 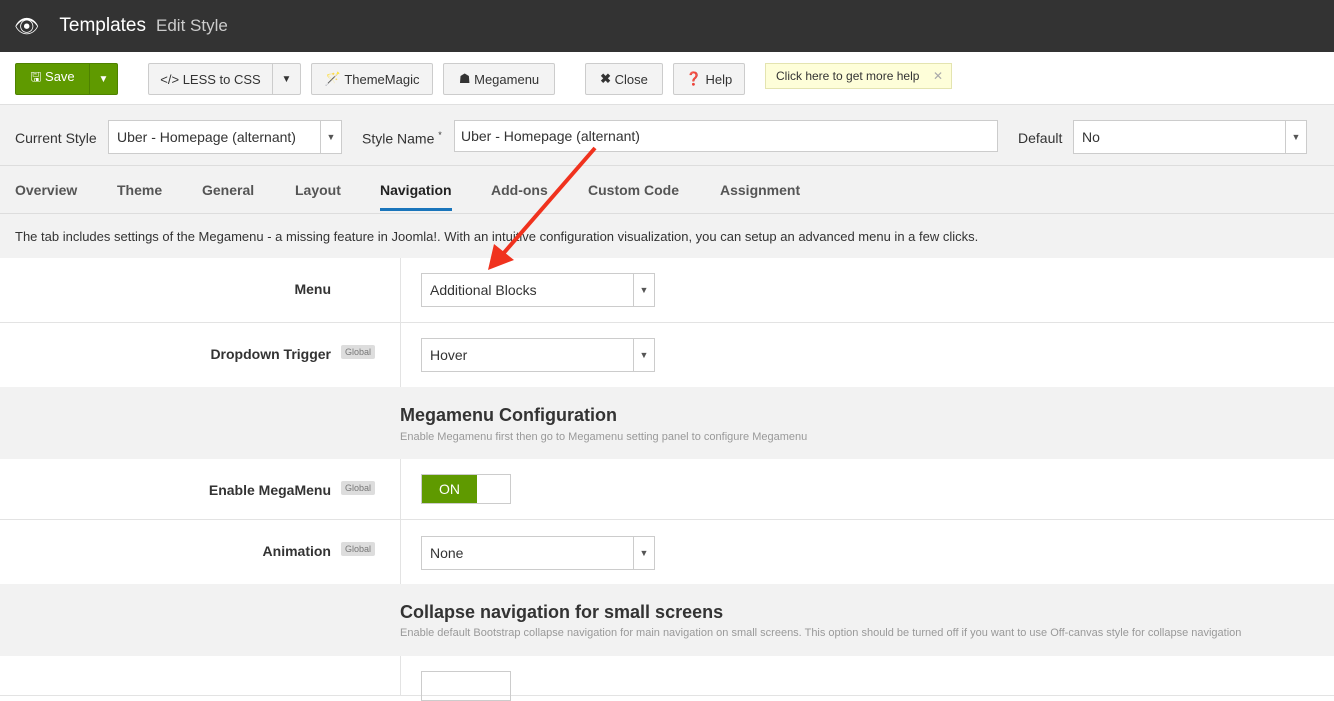 I want to click on less-to-css-button: </> LESS to CSS ▼, so click(x=224, y=79).